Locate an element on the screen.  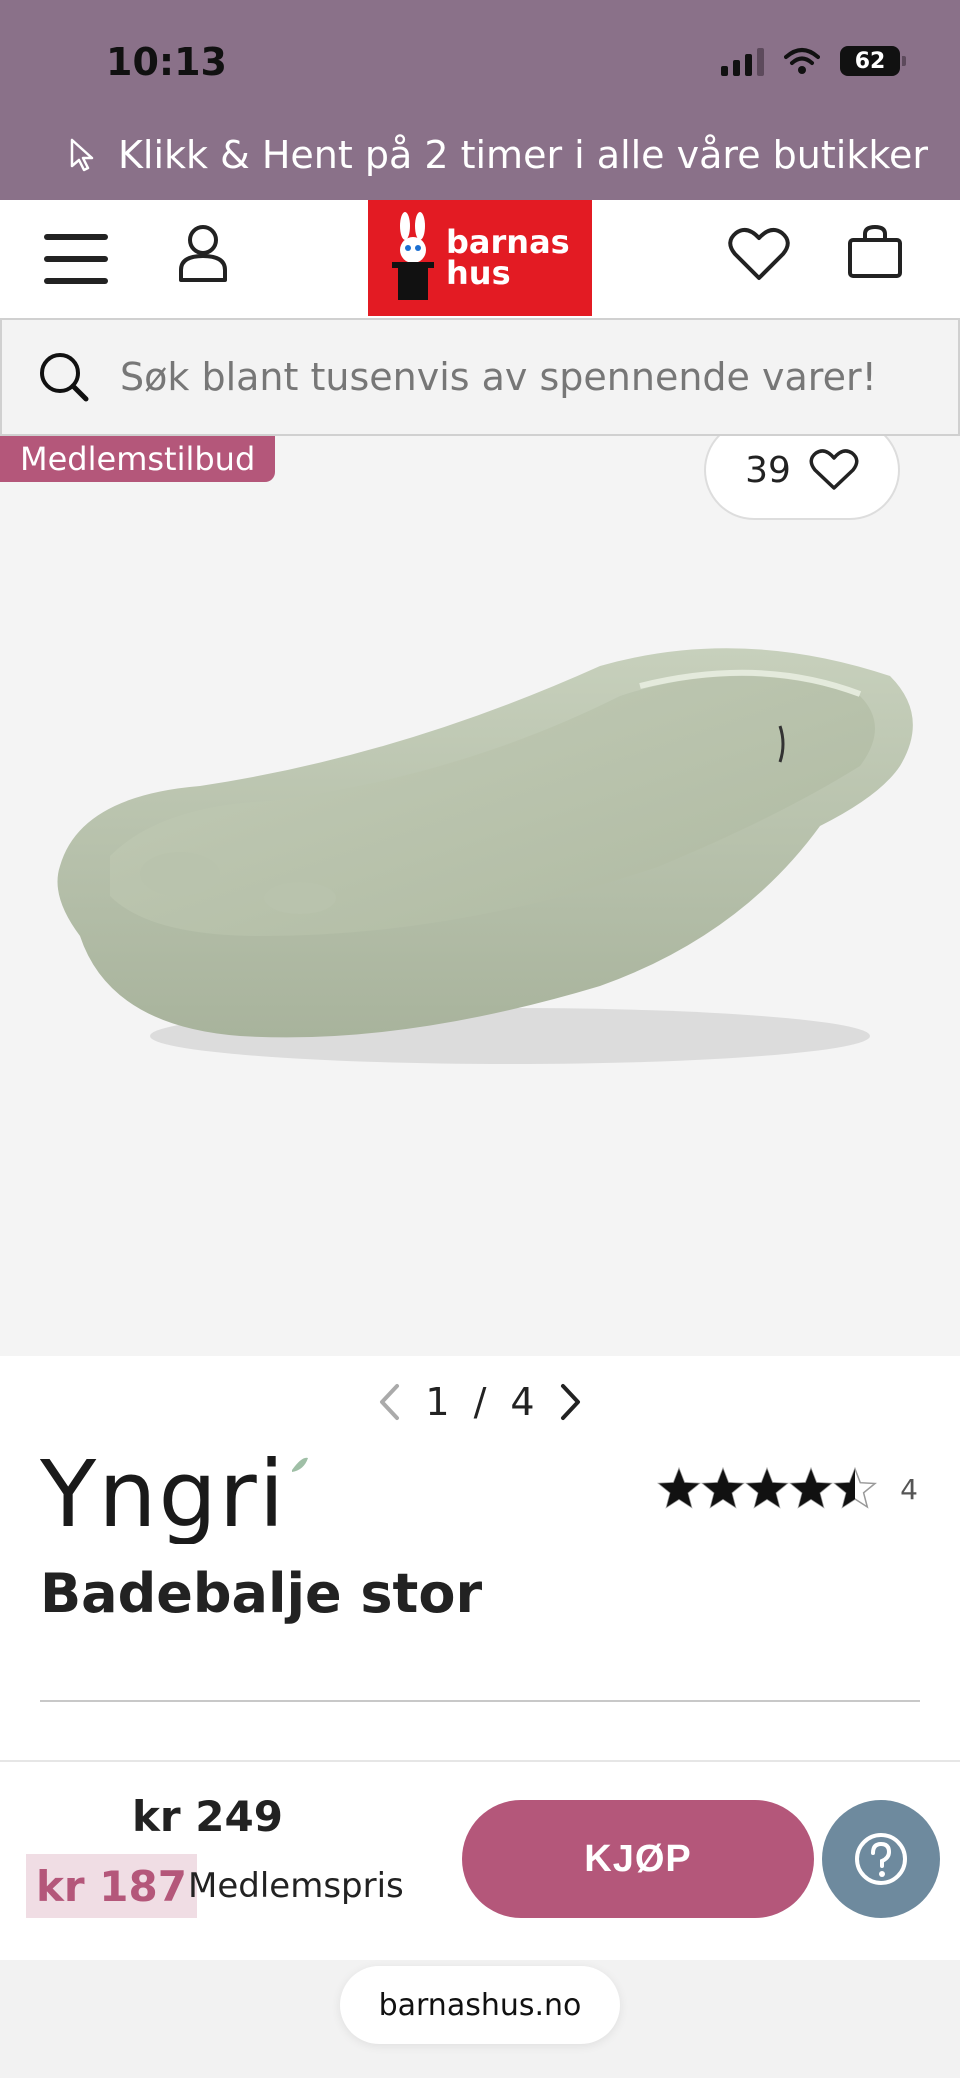
member-offer-badge: Medlemstilbud is located at coordinates (138, 459).